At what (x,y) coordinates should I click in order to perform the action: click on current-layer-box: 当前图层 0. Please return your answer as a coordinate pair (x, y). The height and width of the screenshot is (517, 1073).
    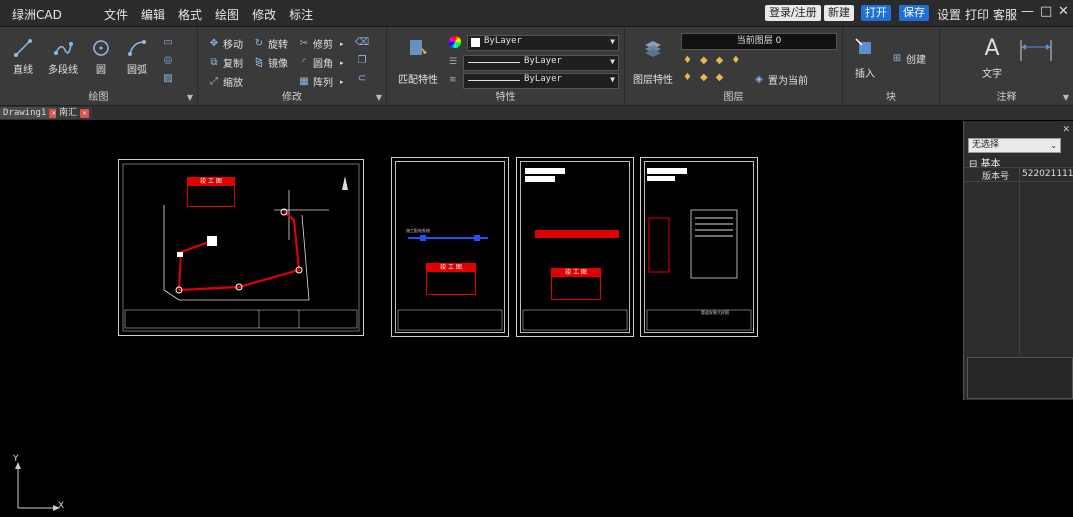
    Looking at the image, I should click on (759, 41).